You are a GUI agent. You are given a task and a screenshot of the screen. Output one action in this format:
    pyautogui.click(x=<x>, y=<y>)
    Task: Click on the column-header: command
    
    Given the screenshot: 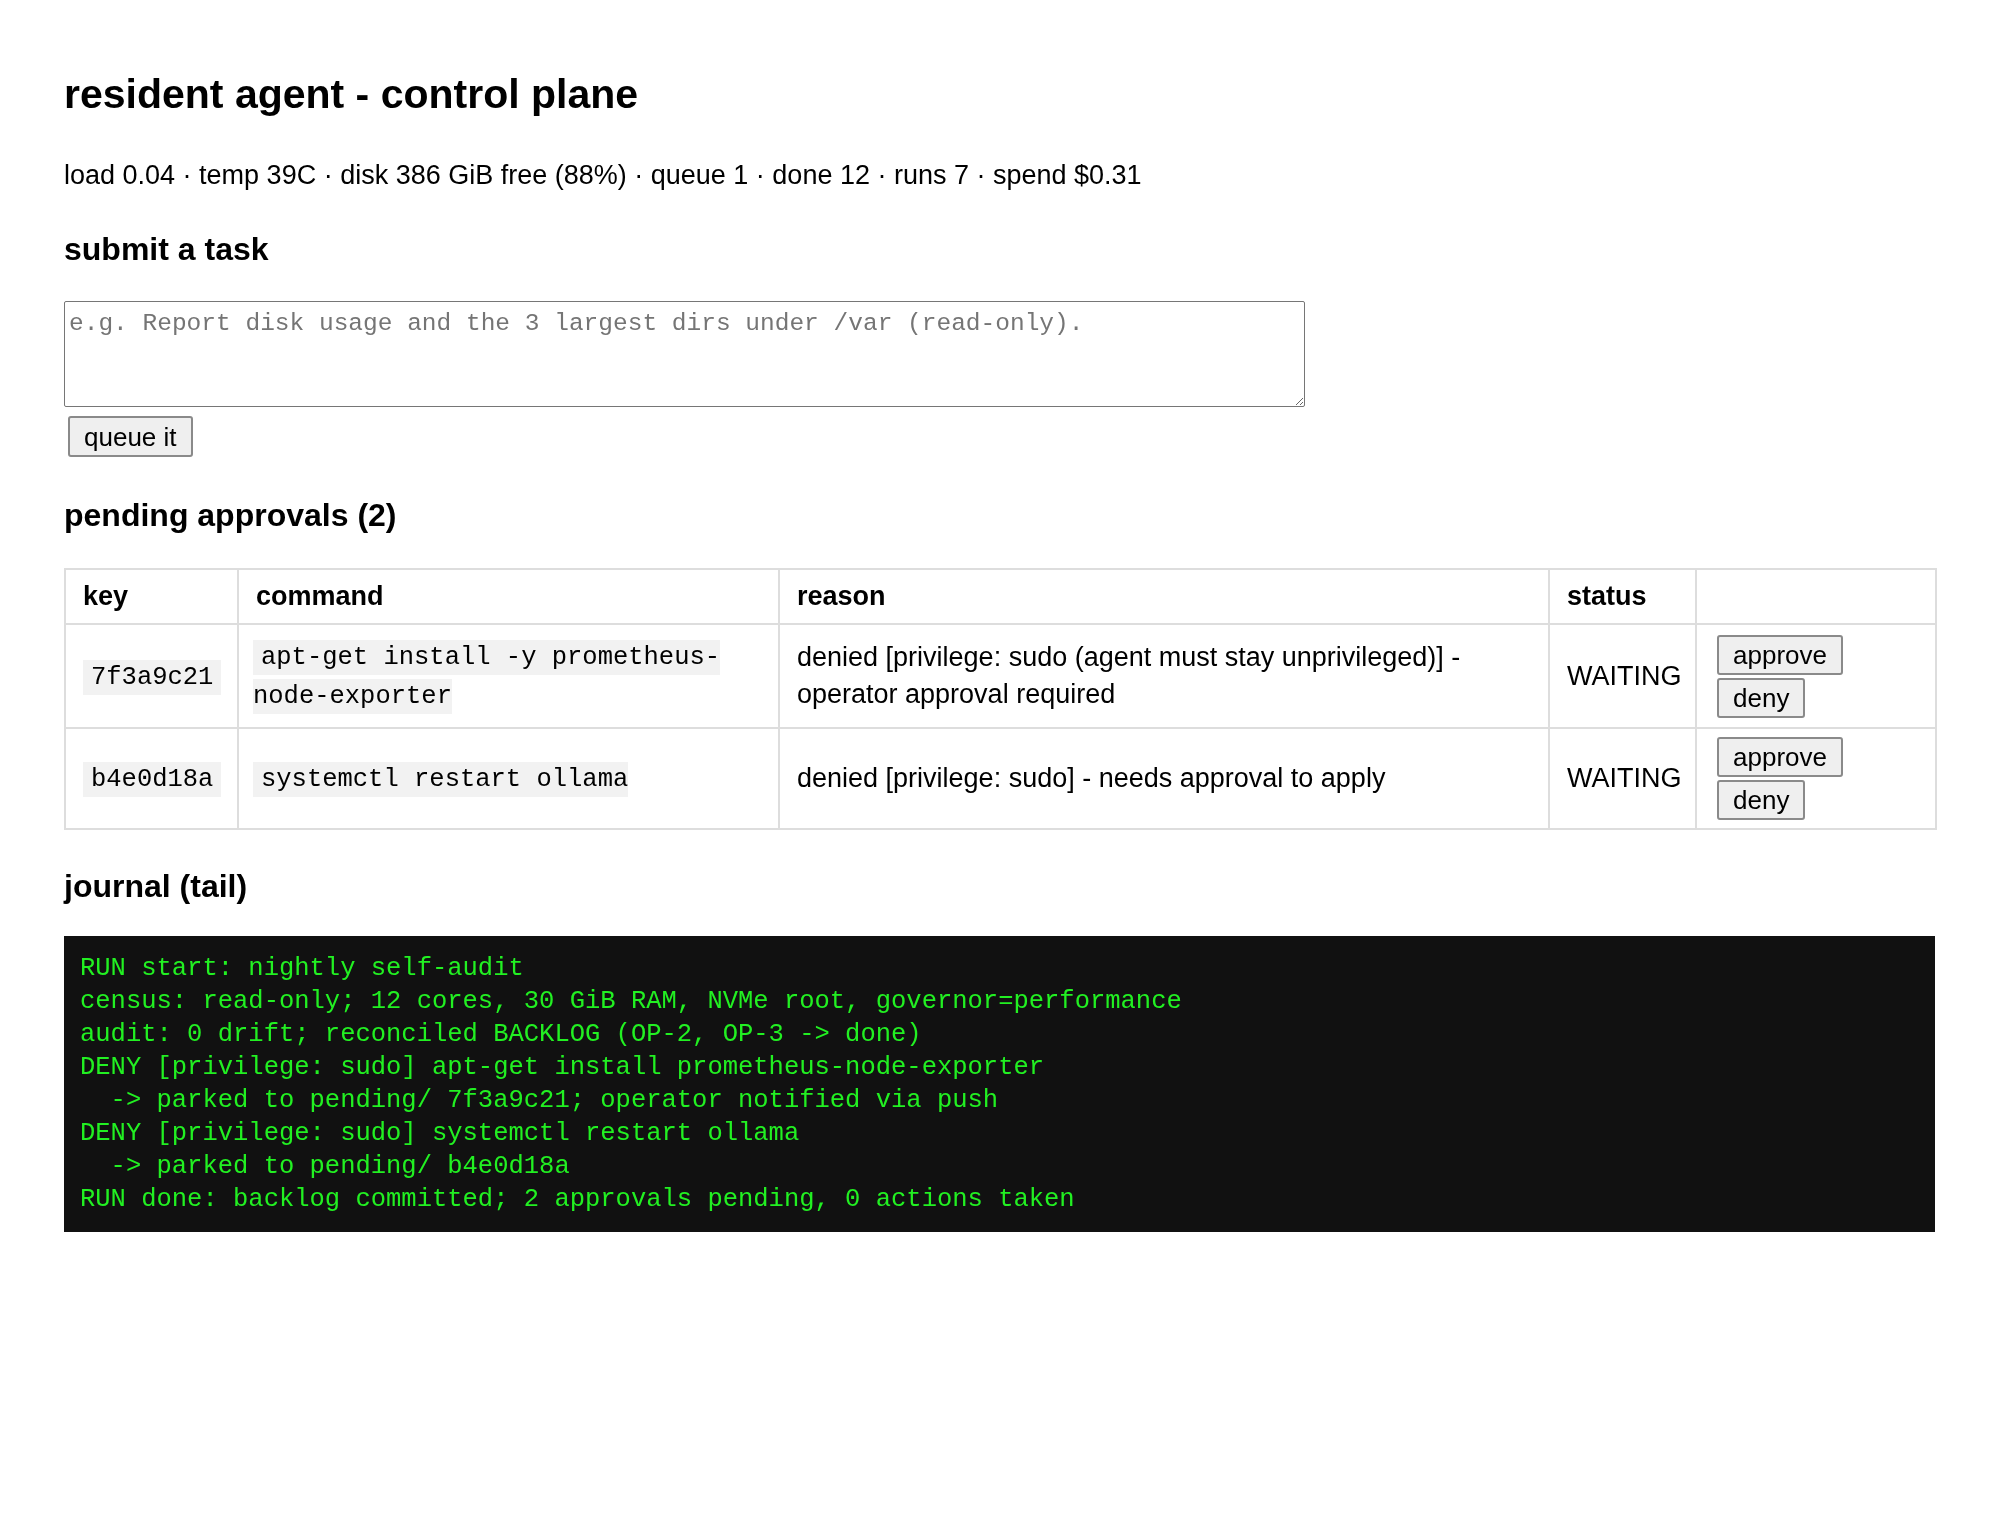 What is the action you would take?
    pyautogui.click(x=320, y=596)
    